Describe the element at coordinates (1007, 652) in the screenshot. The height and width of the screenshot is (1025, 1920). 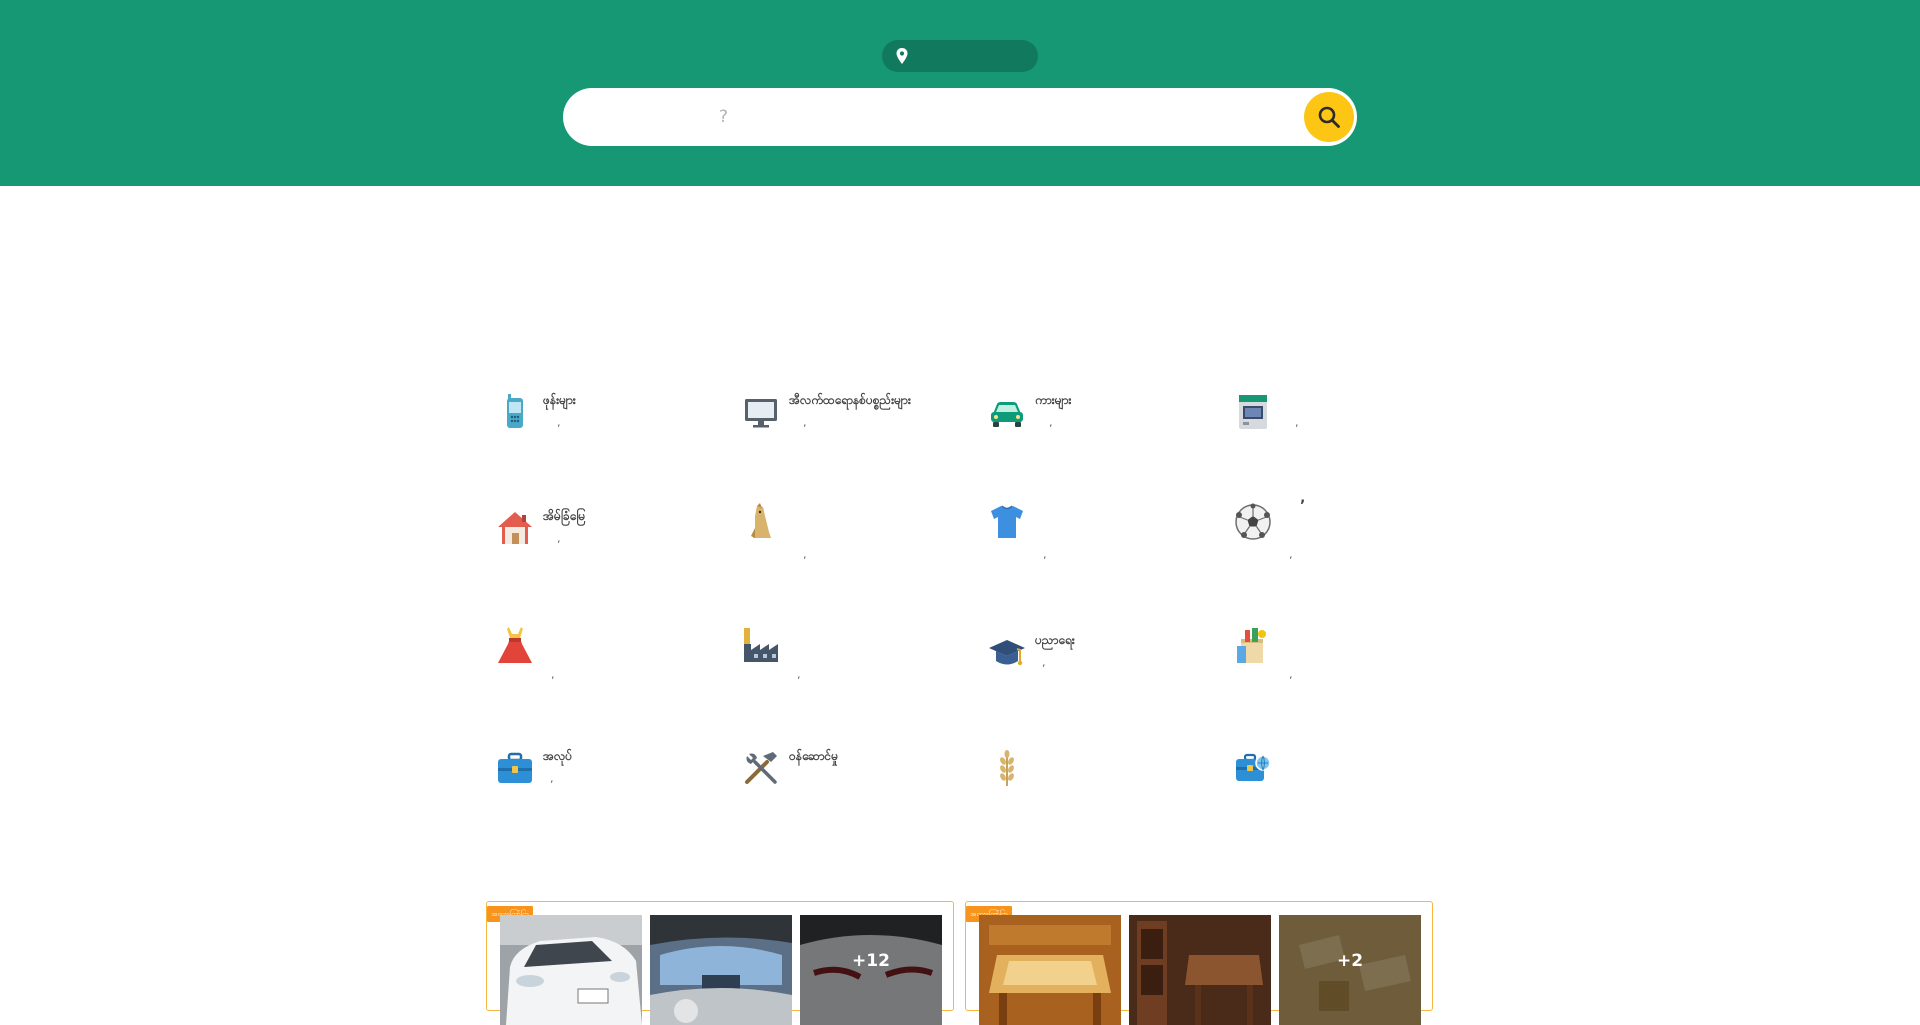
I see `graduation-cap-icon` at that location.